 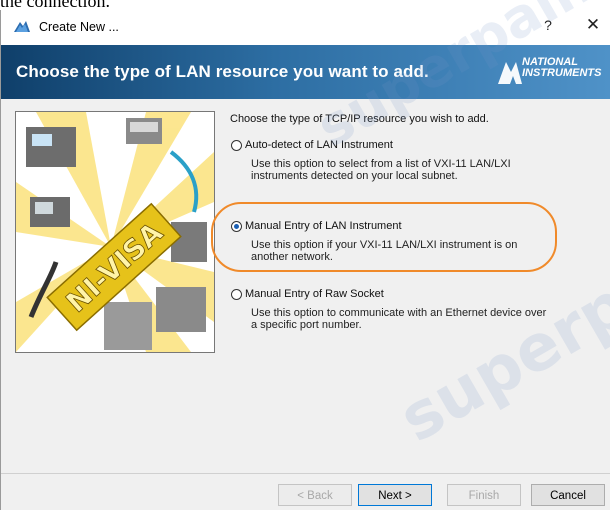 I want to click on annotation-highlight-oval, so click(x=384, y=237).